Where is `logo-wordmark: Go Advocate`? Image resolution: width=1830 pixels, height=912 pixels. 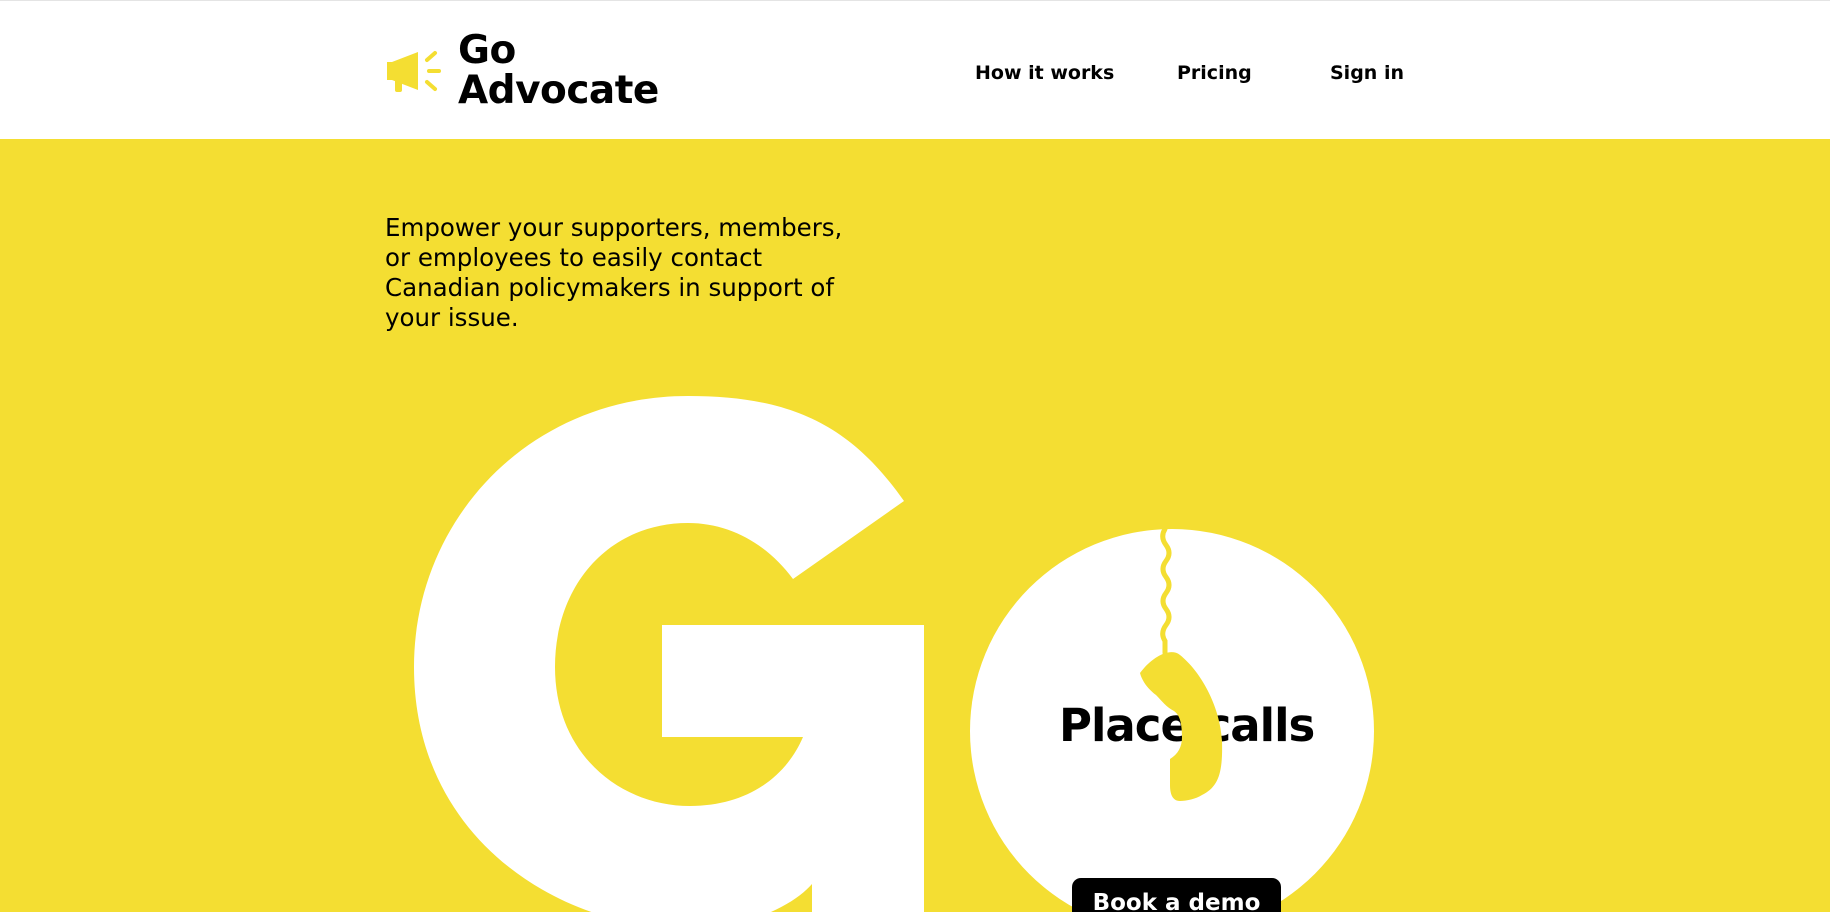
logo-wordmark: Go Advocate is located at coordinates (558, 71).